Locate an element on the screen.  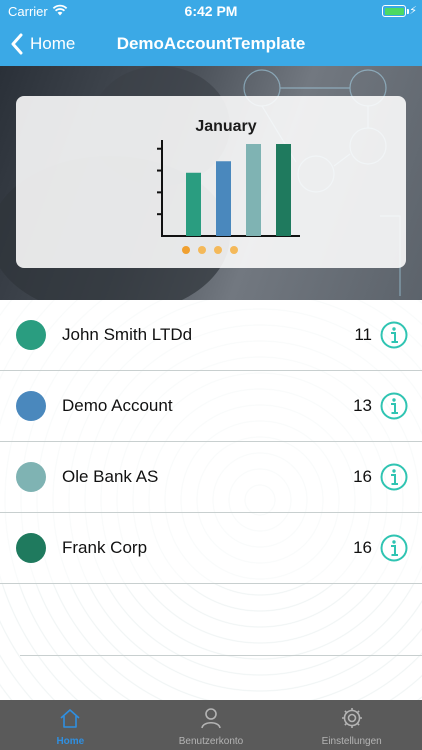
user-icon is located at coordinates (211, 718).